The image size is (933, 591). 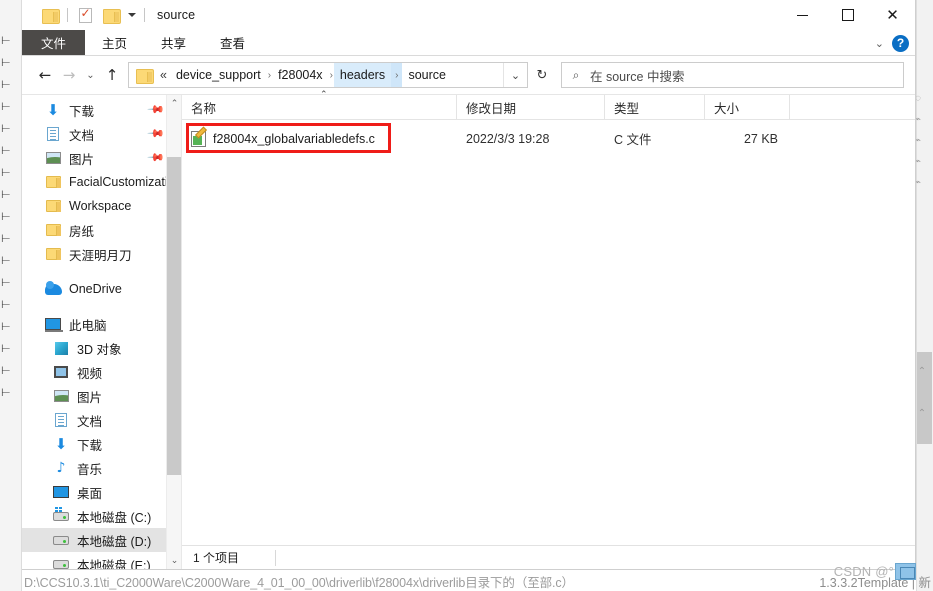 I want to click on column-header-row: ⌃ 名称 修改日期 类型 大小, so click(x=548, y=105).